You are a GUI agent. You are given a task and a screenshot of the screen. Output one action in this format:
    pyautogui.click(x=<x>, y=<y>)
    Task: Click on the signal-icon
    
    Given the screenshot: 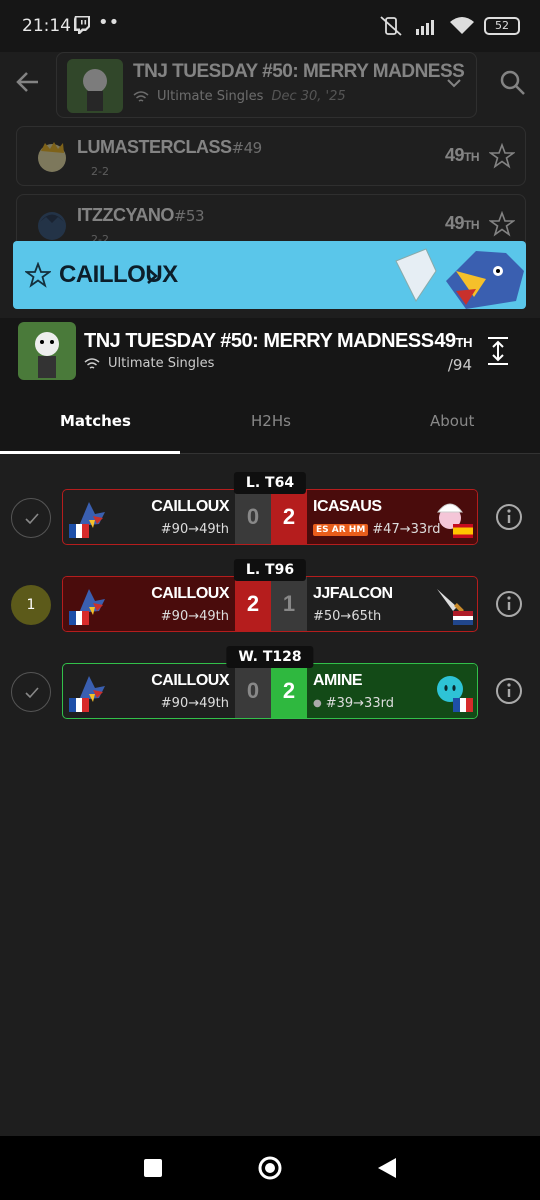 What is the action you would take?
    pyautogui.click(x=425, y=27)
    